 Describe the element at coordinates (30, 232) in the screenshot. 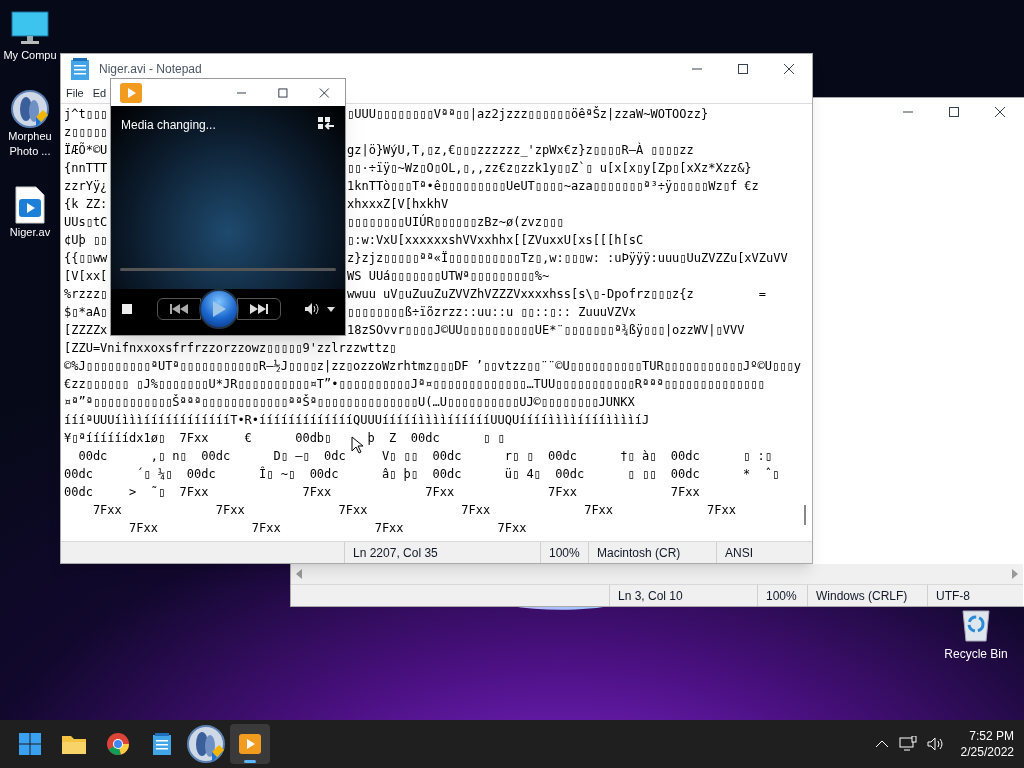

I see `desktop-icon-label: Niger.av` at that location.